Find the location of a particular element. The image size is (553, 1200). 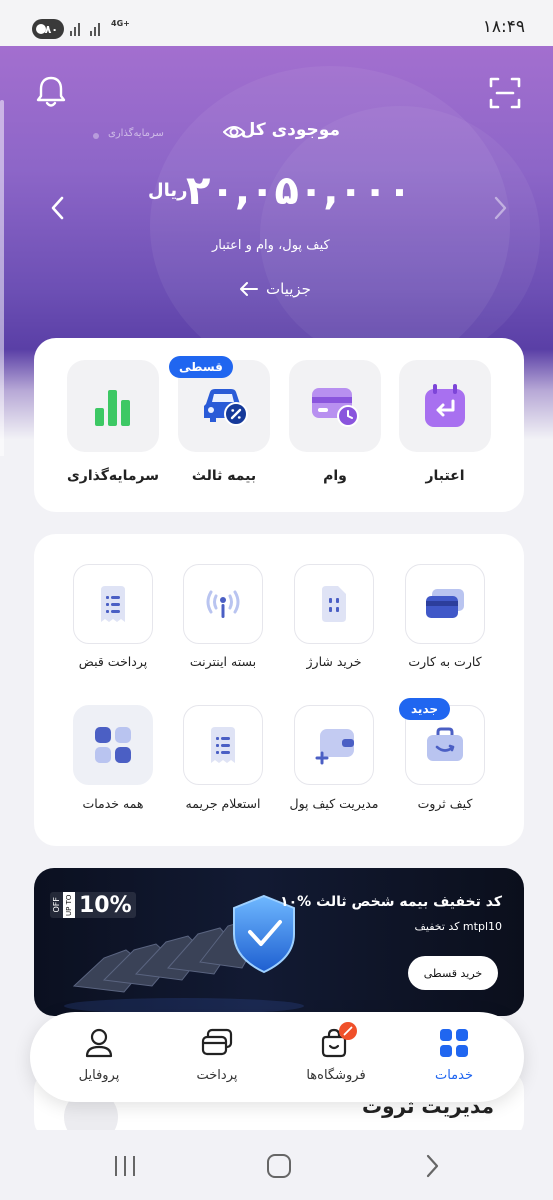

nav-shops-label: فروشگاه‌ها is located at coordinates (336, 1075).